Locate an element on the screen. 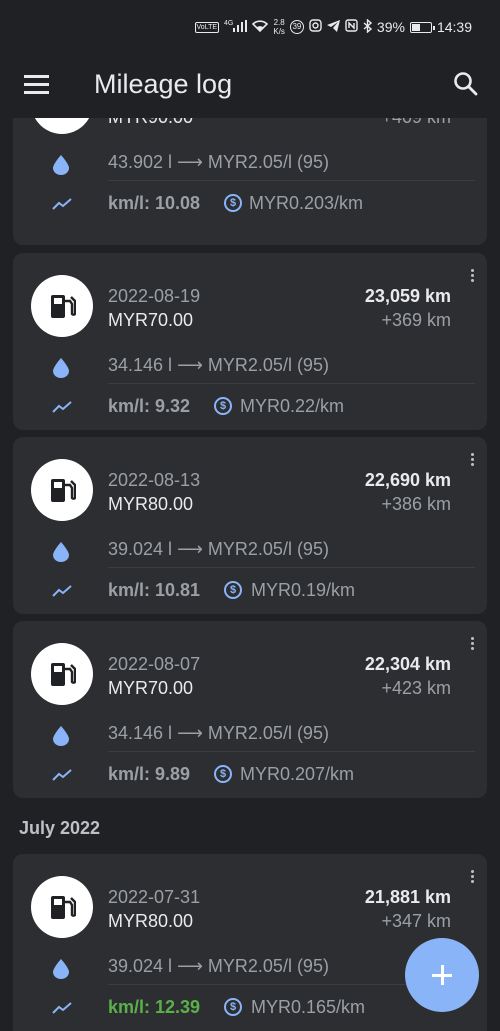  fuel-row: 39.024 l ⟶ MYR2.05/l (95) is located at coordinates (250, 551).